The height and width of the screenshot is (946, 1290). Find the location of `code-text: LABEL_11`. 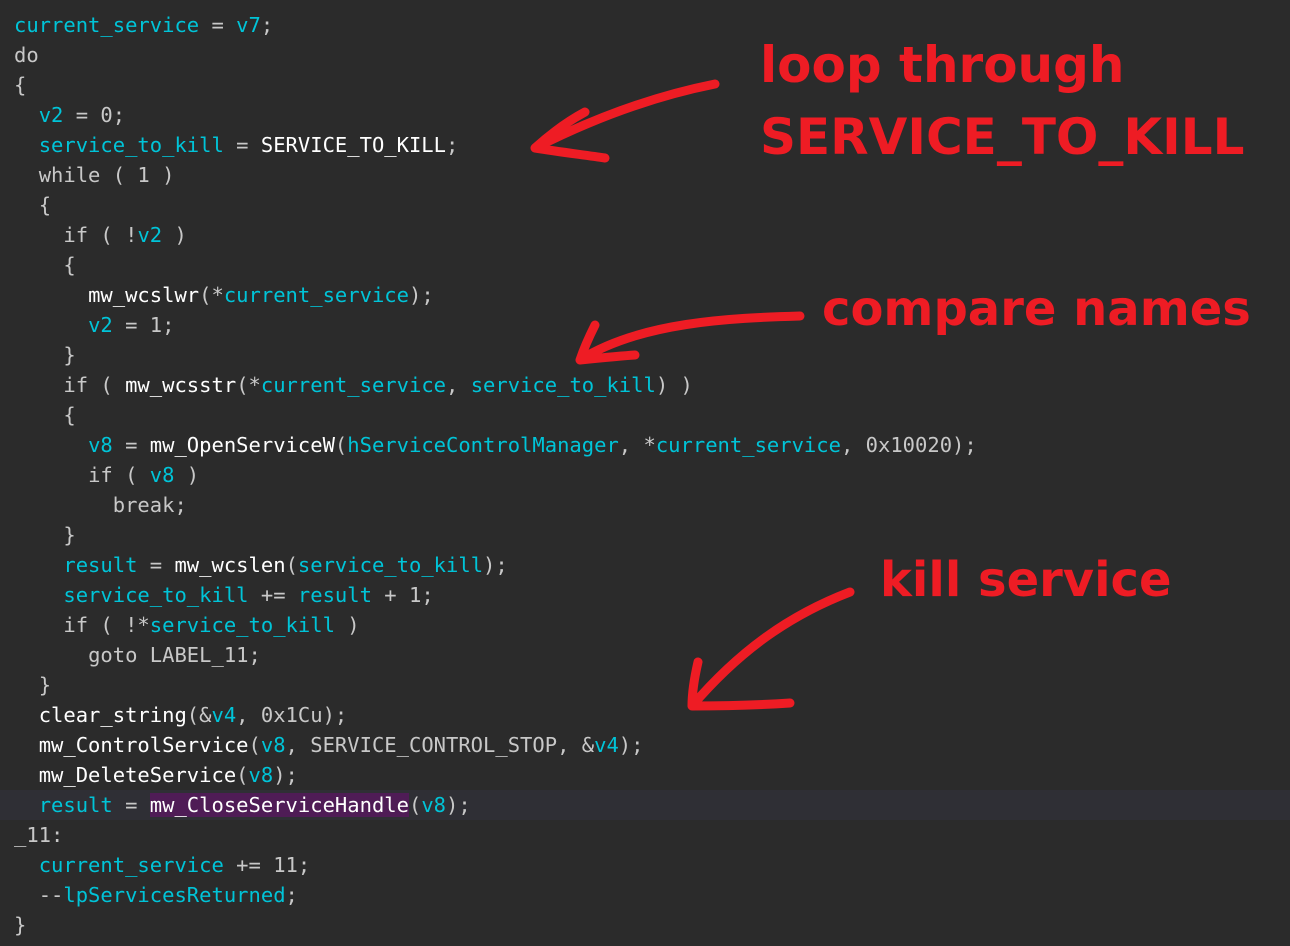

code-text: LABEL_11 is located at coordinates (199, 655).